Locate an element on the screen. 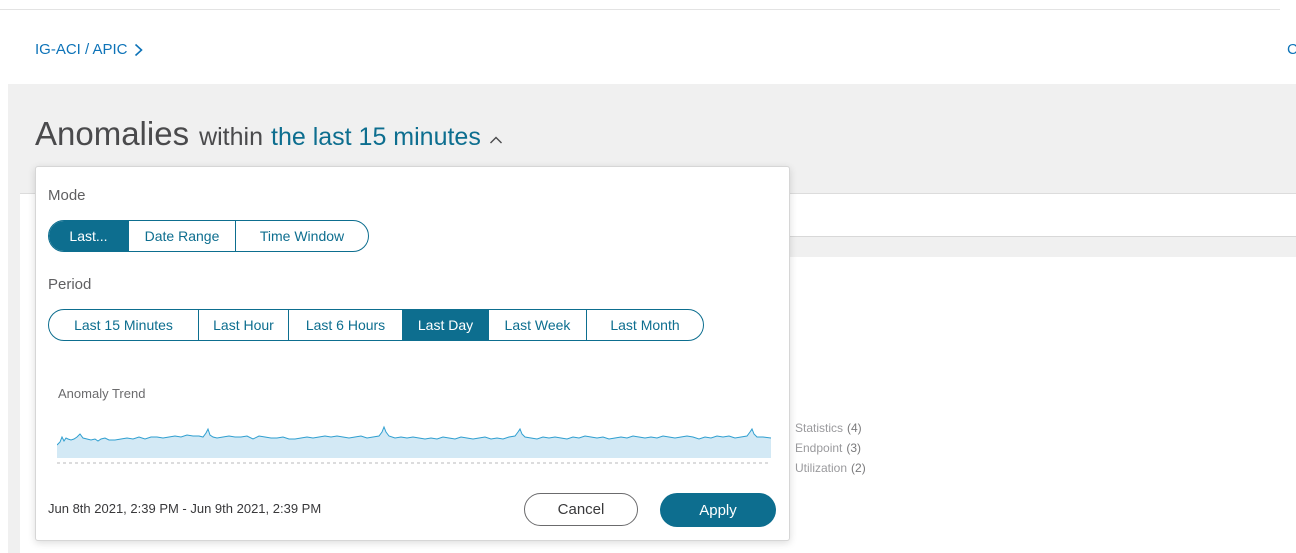 This screenshot has height=553, width=1296. page-title-within: within is located at coordinates (231, 137).